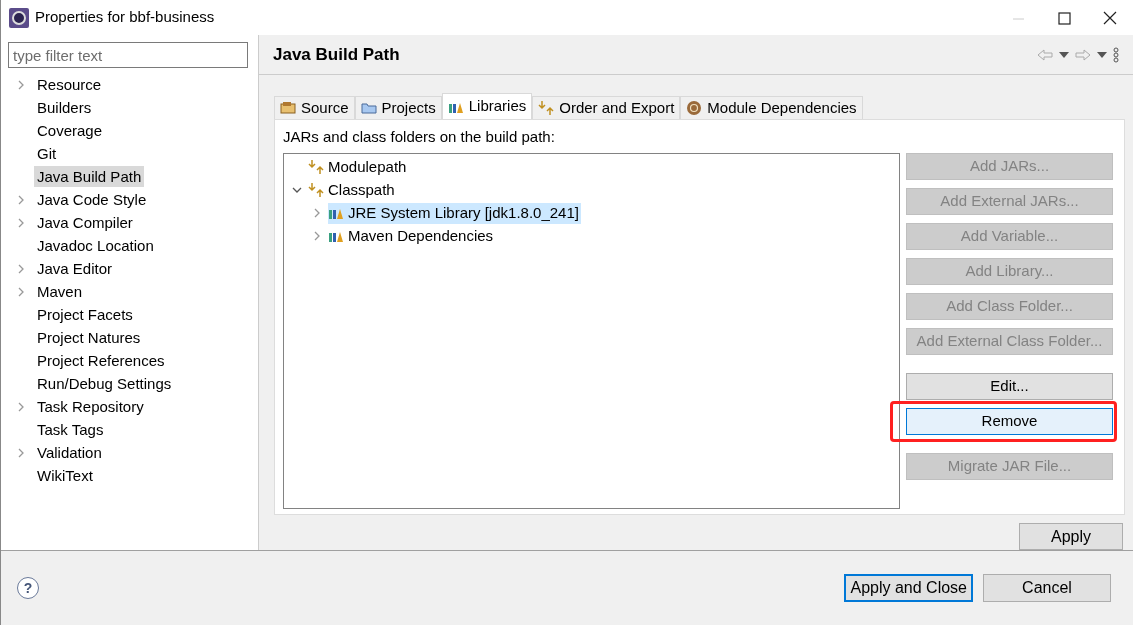 This screenshot has width=1133, height=625. What do you see at coordinates (95, 245) in the screenshot?
I see `sidebar-item: Javadoc Location` at bounding box center [95, 245].